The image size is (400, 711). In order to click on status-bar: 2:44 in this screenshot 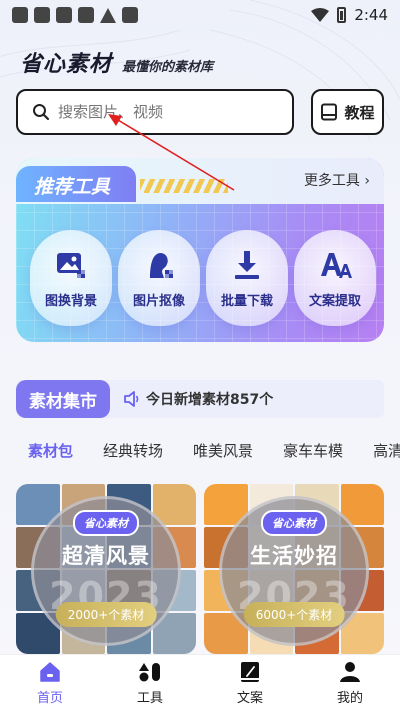, I will do `click(200, 15)`.